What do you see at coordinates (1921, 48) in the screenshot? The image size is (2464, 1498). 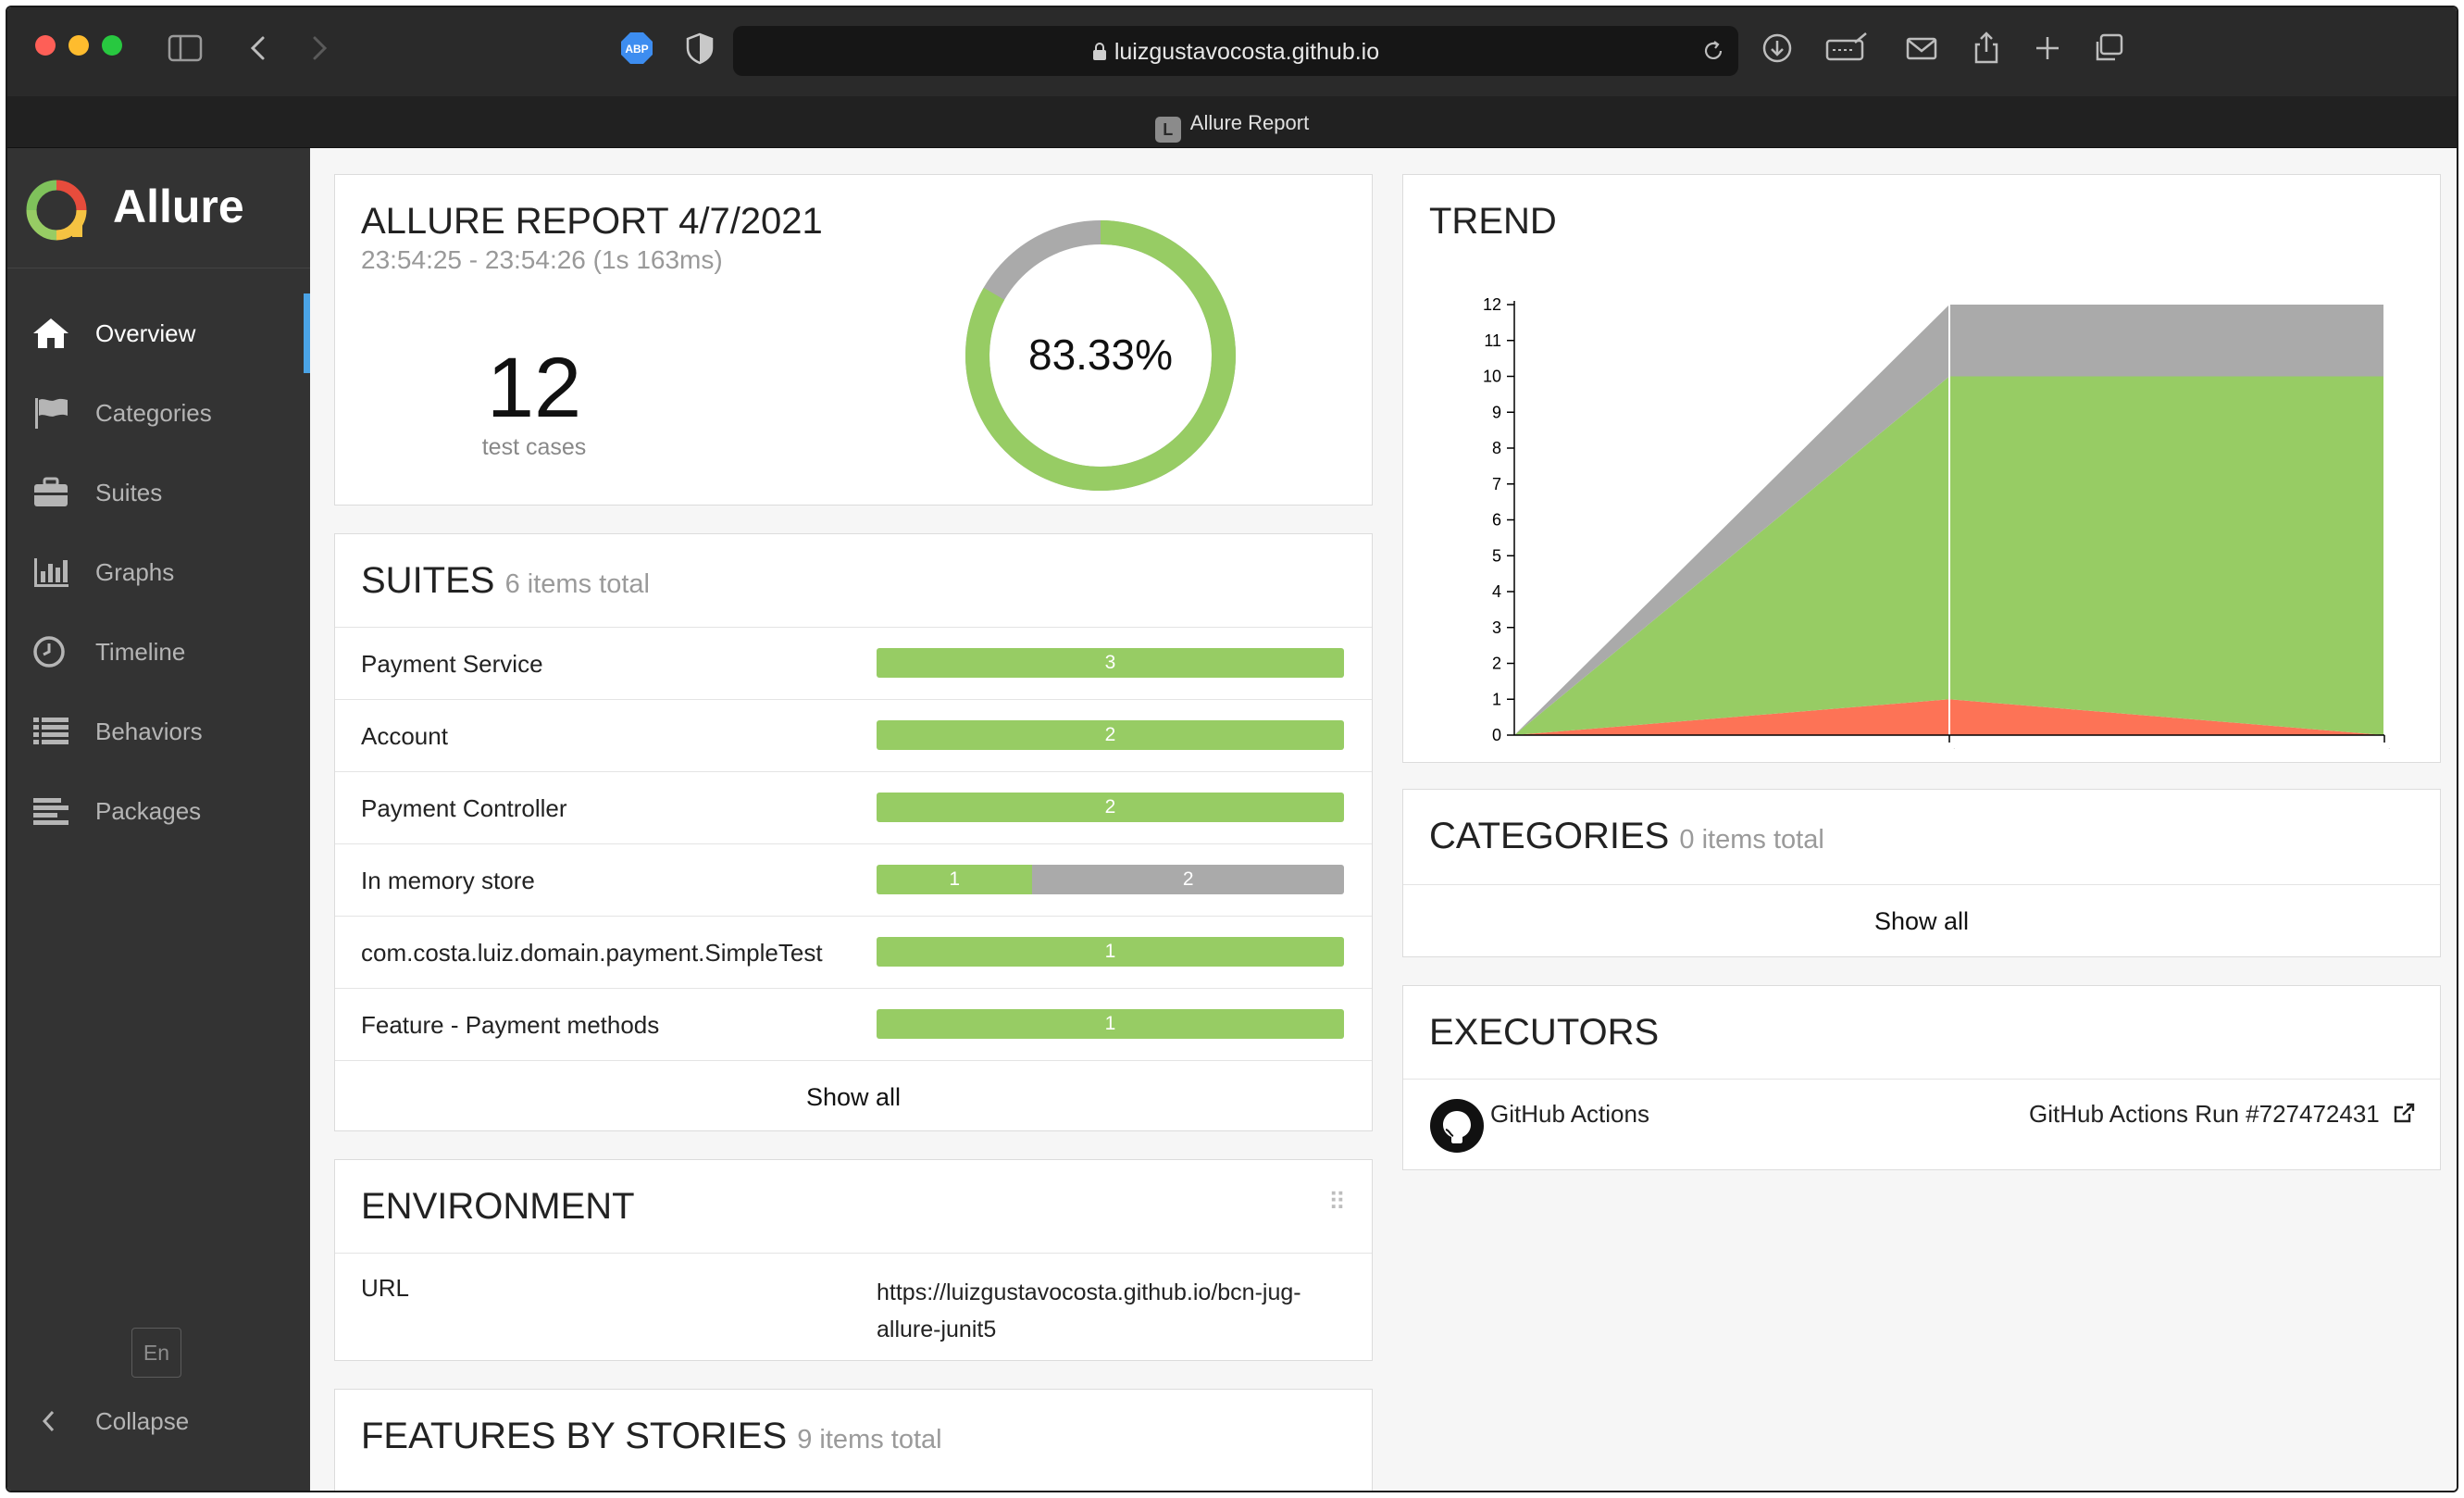 I see `mail-icon` at bounding box center [1921, 48].